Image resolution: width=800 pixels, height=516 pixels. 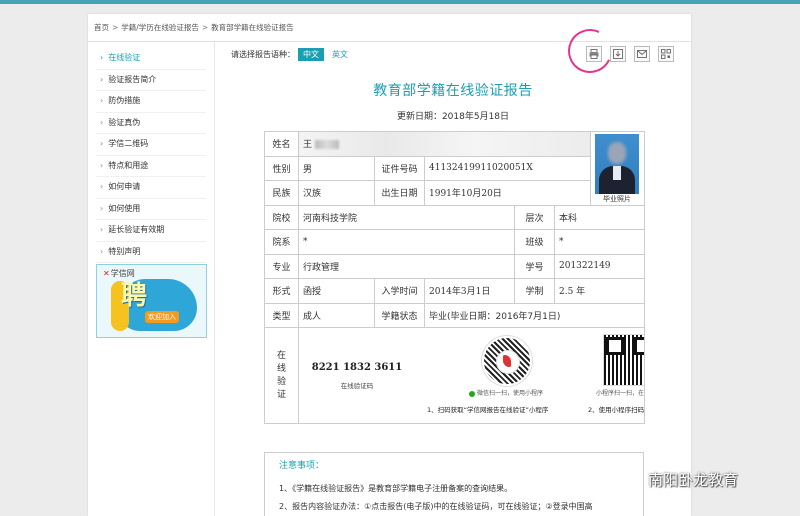 I want to click on class-label: 班级, so click(x=534, y=242).